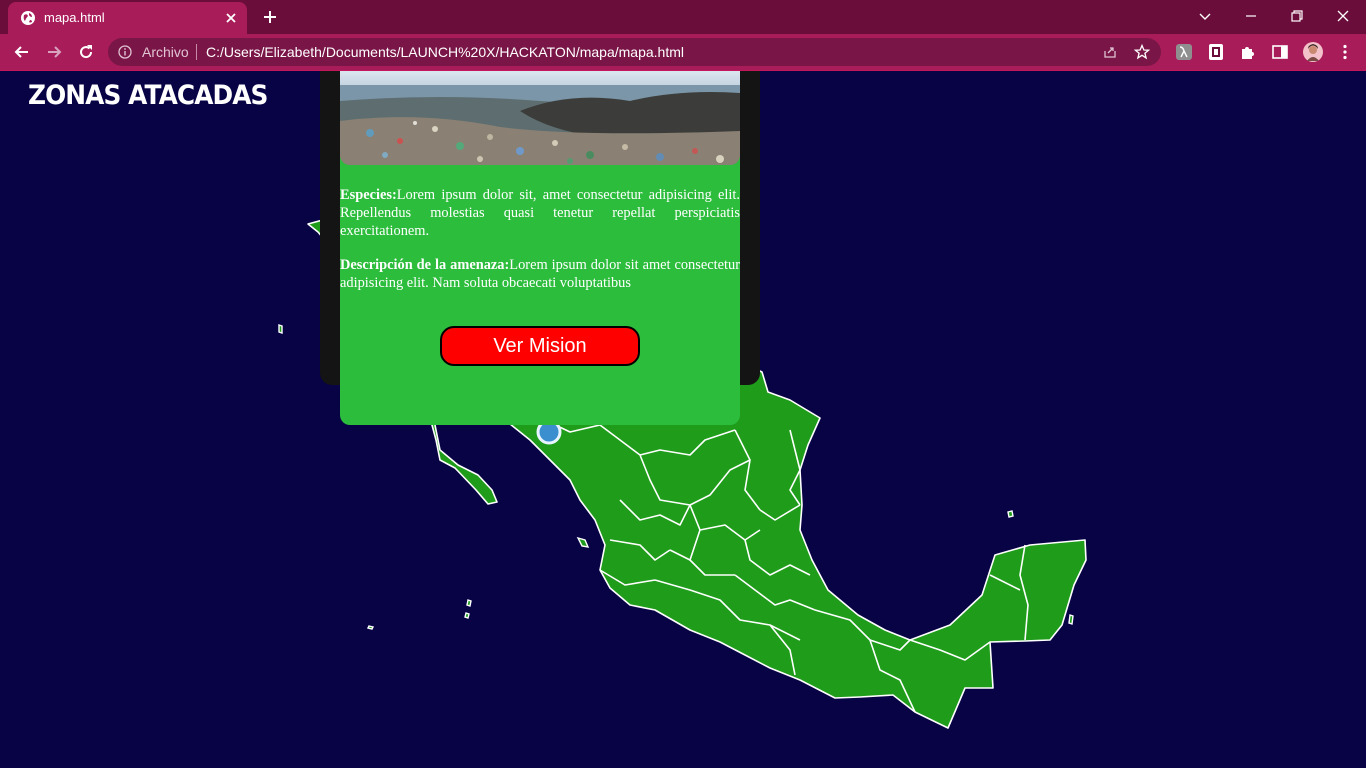 The image size is (1366, 768). Describe the element at coordinates (1205, 16) in the screenshot. I see `tab-search-icon` at that location.